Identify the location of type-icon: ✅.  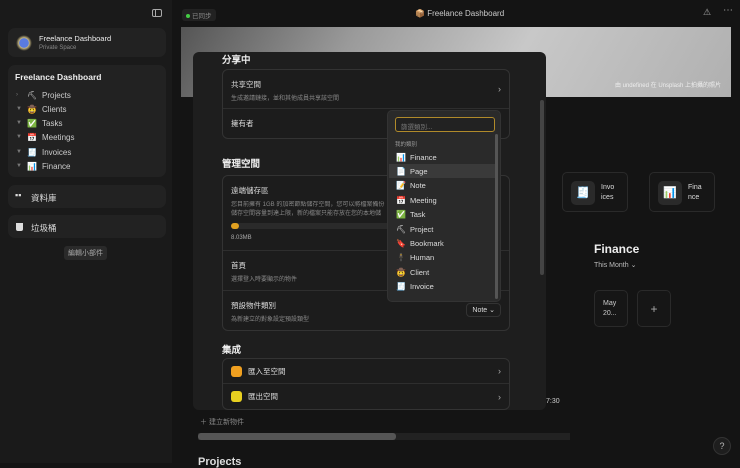
(401, 215).